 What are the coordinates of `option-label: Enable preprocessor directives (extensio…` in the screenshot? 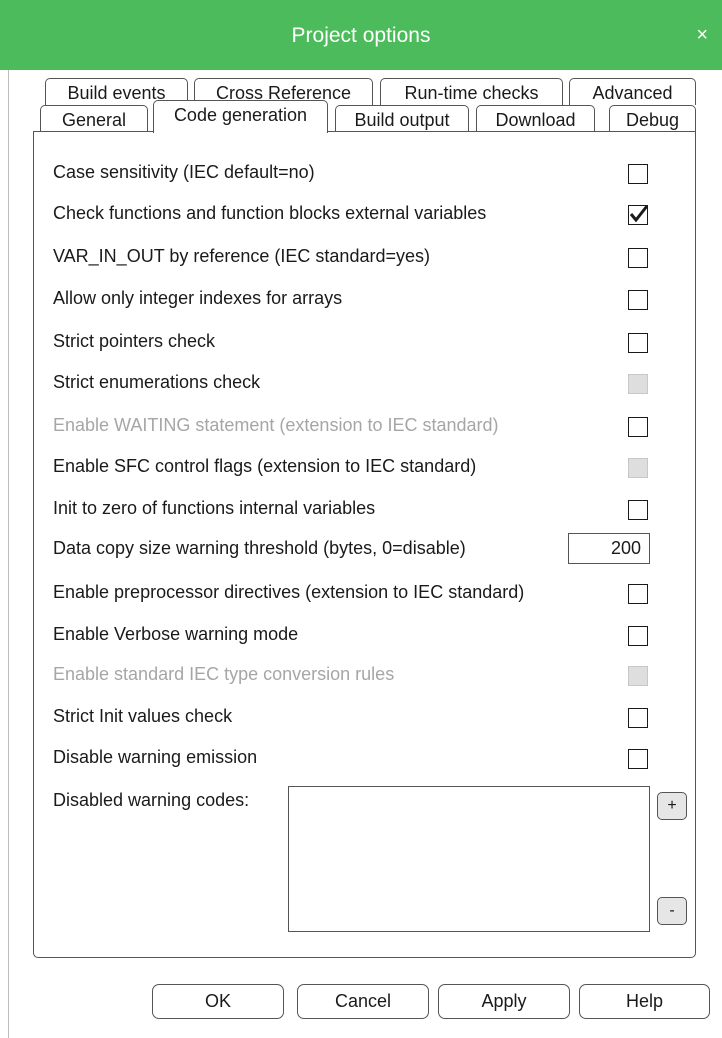 It's located at (289, 592).